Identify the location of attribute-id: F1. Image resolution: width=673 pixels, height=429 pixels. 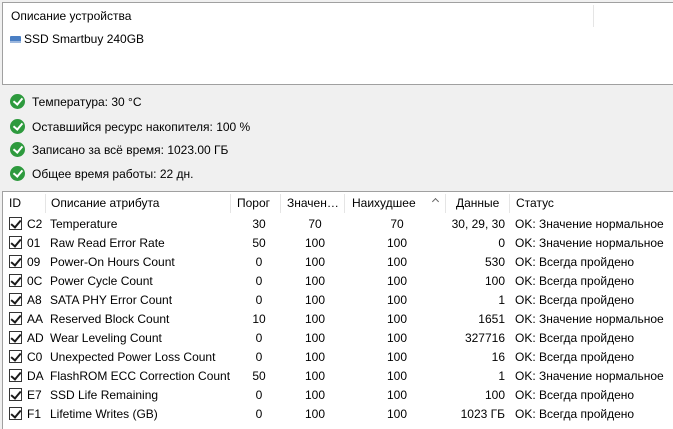
(34, 414).